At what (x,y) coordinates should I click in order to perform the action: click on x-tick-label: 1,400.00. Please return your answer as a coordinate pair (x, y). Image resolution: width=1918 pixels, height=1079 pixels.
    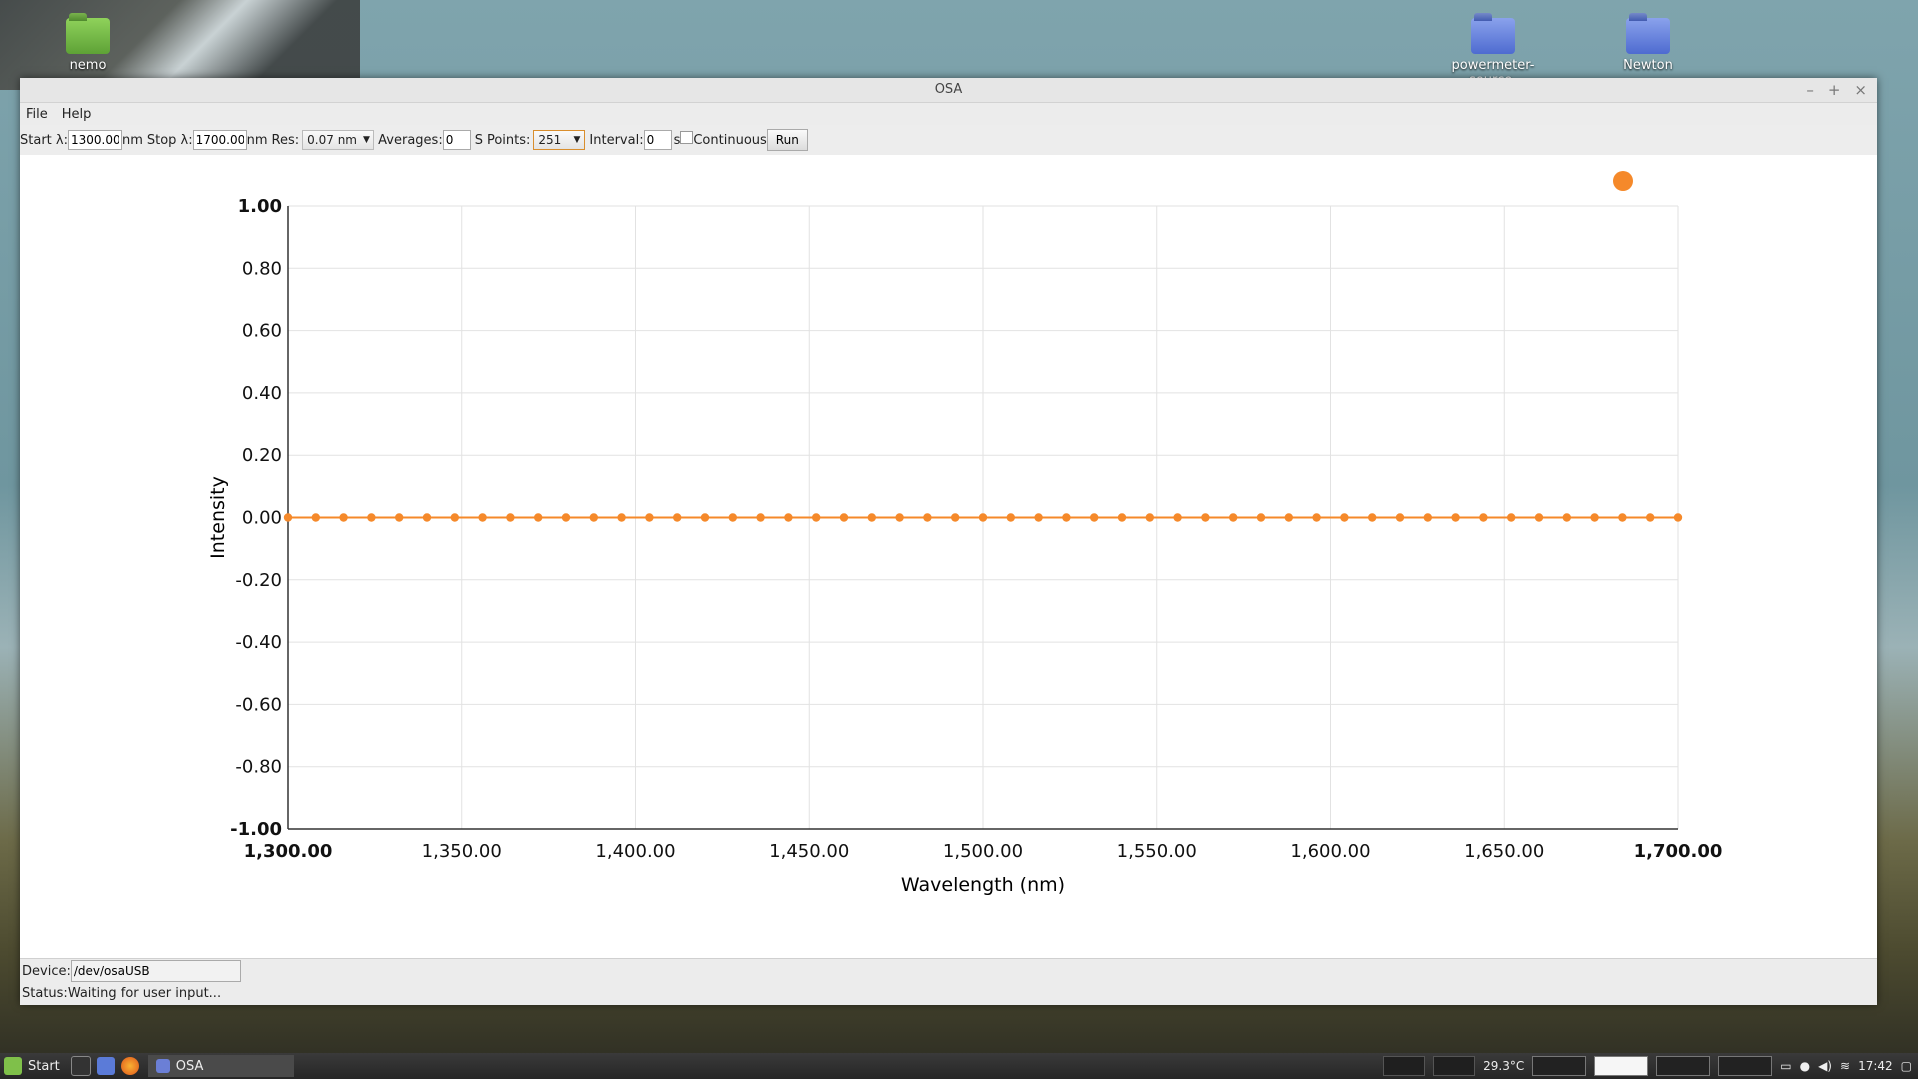
    Looking at the image, I should click on (635, 851).